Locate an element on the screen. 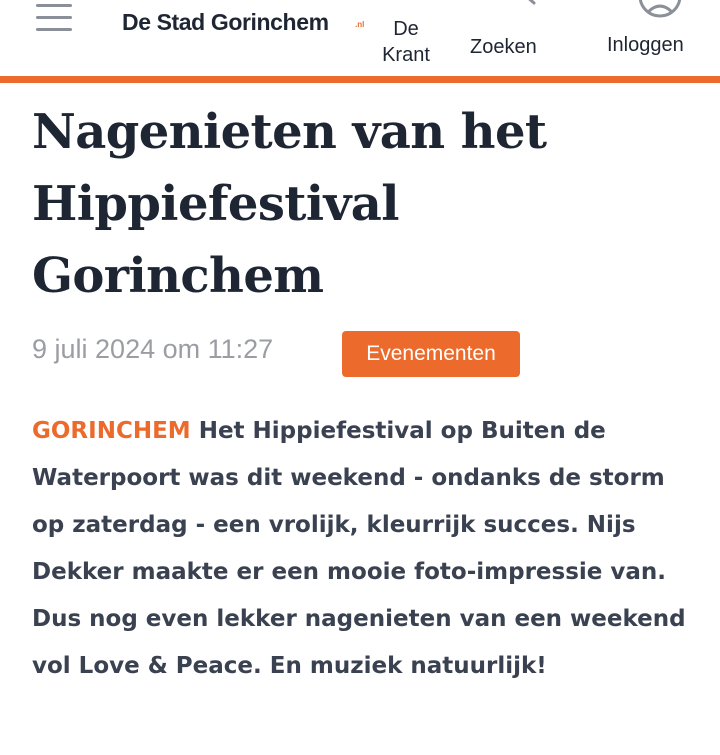  user-icon is located at coordinates (660, 10).